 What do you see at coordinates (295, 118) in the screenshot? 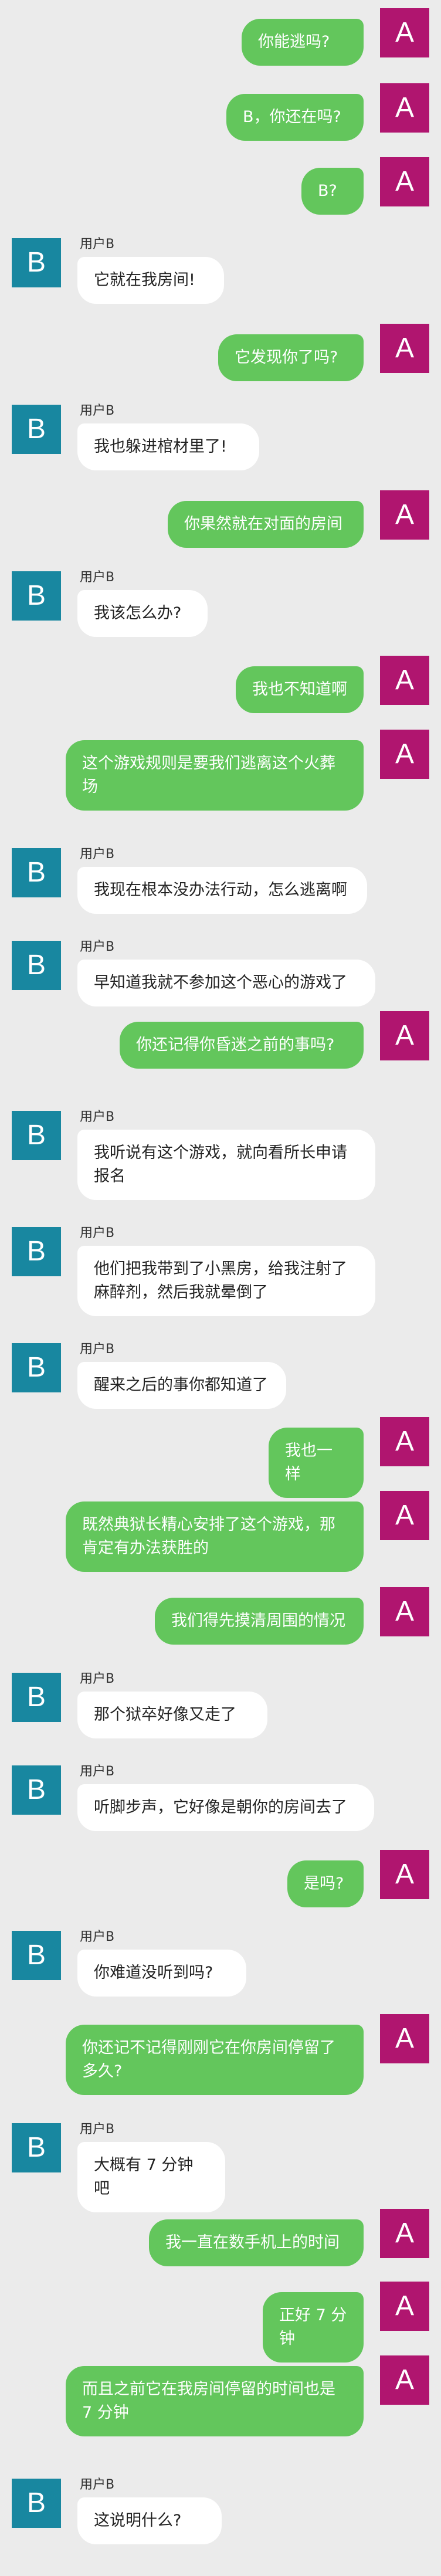
I see `self-message-bubble: B，你还在吗?` at bounding box center [295, 118].